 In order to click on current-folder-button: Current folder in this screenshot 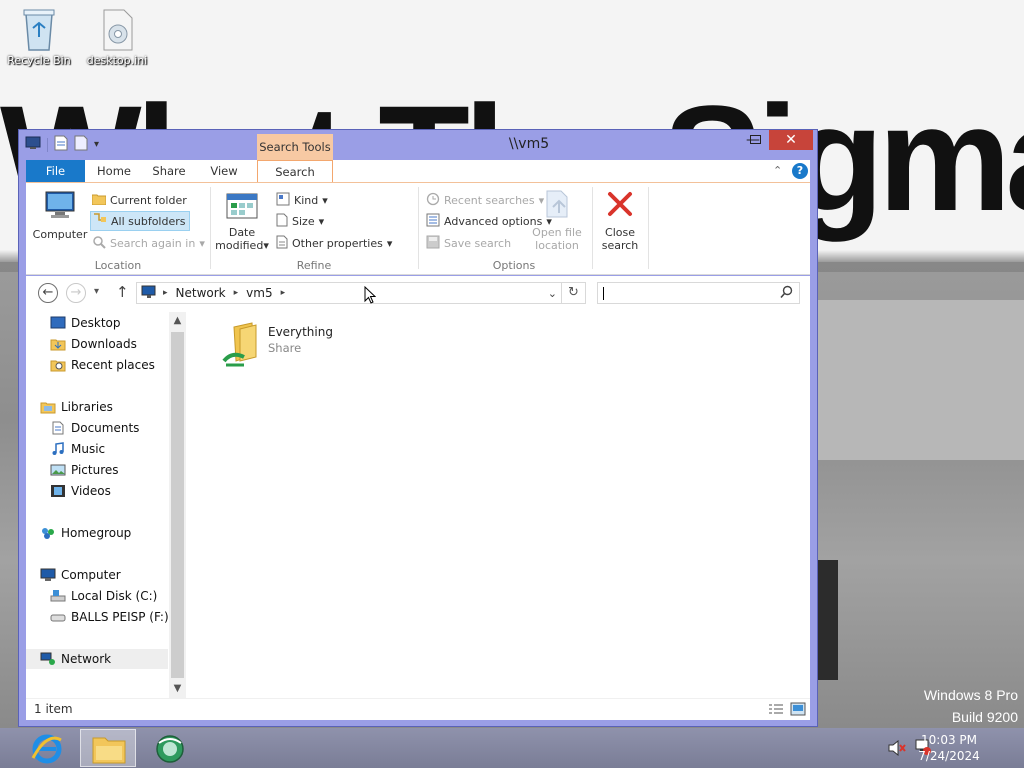, I will do `click(139, 200)`.